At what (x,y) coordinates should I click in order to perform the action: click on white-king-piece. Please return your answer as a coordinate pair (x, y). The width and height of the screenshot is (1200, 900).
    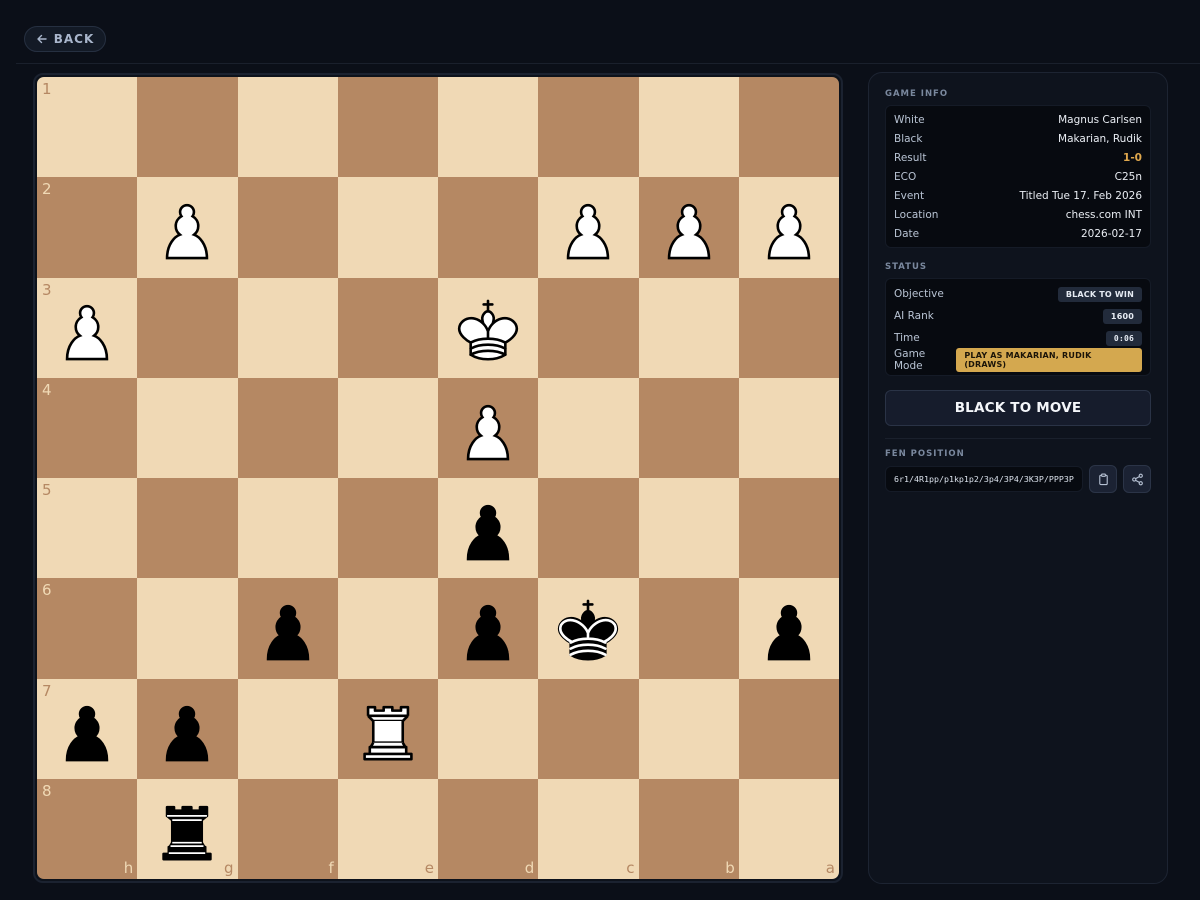
    Looking at the image, I should click on (488, 329).